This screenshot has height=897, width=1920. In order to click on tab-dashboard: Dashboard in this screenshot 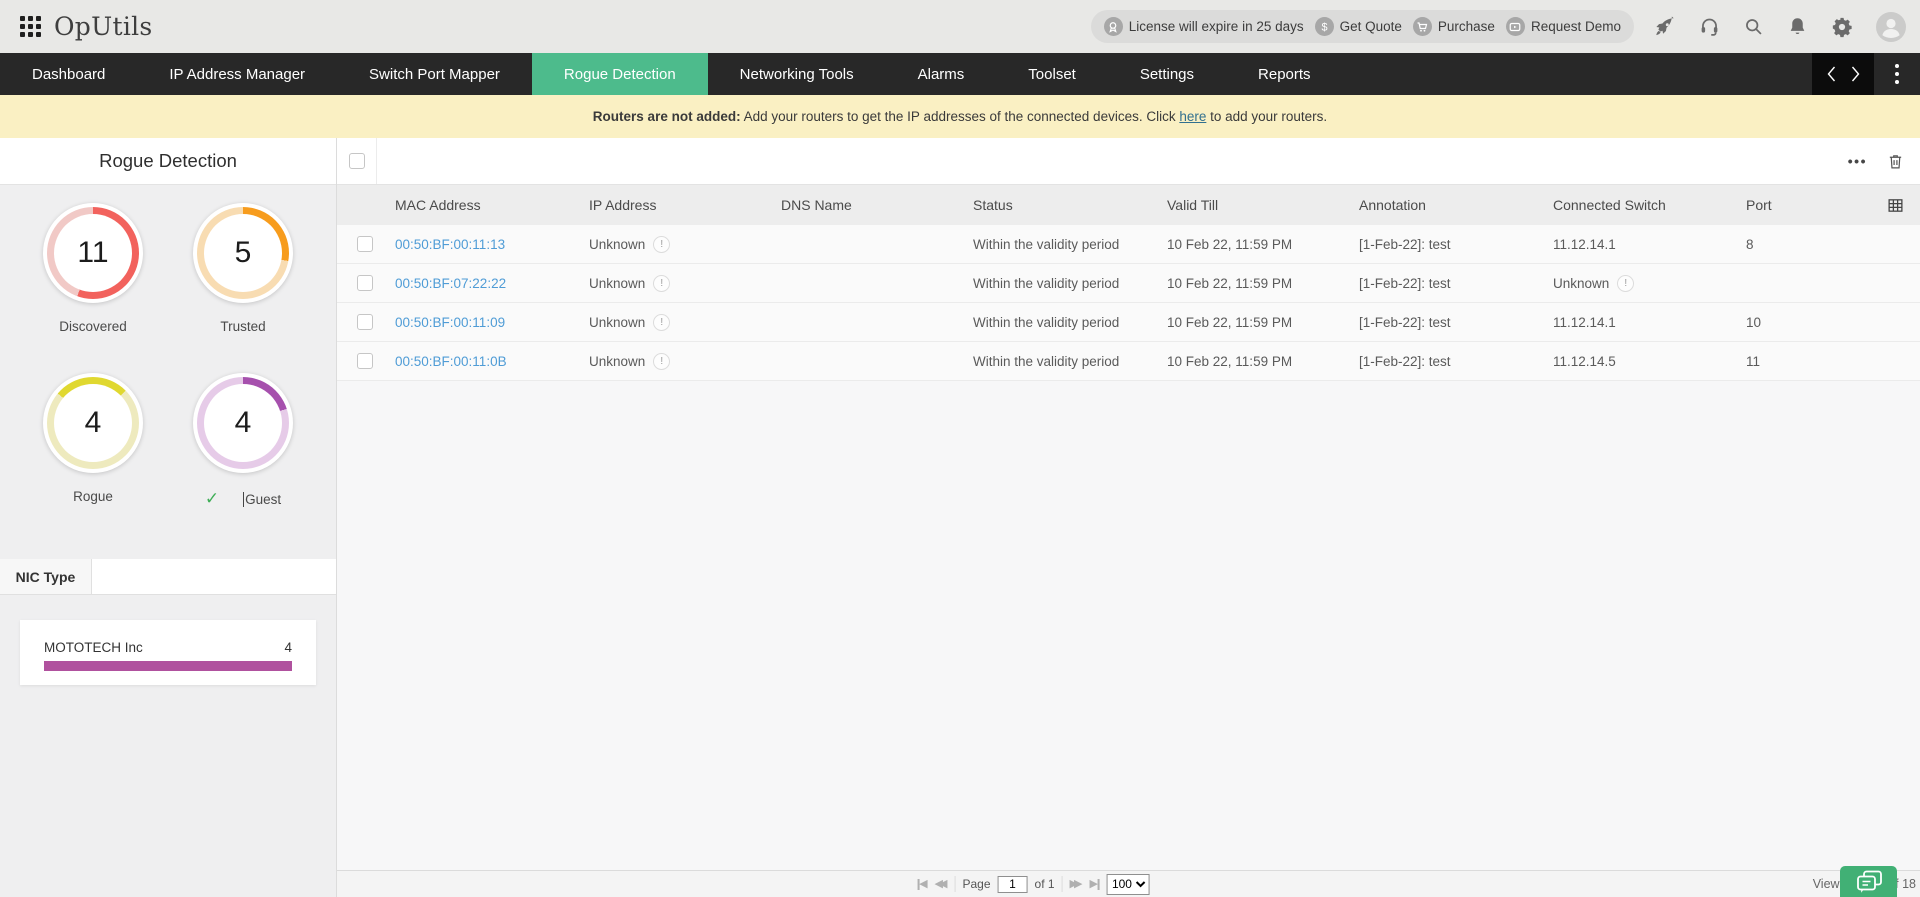, I will do `click(68, 74)`.